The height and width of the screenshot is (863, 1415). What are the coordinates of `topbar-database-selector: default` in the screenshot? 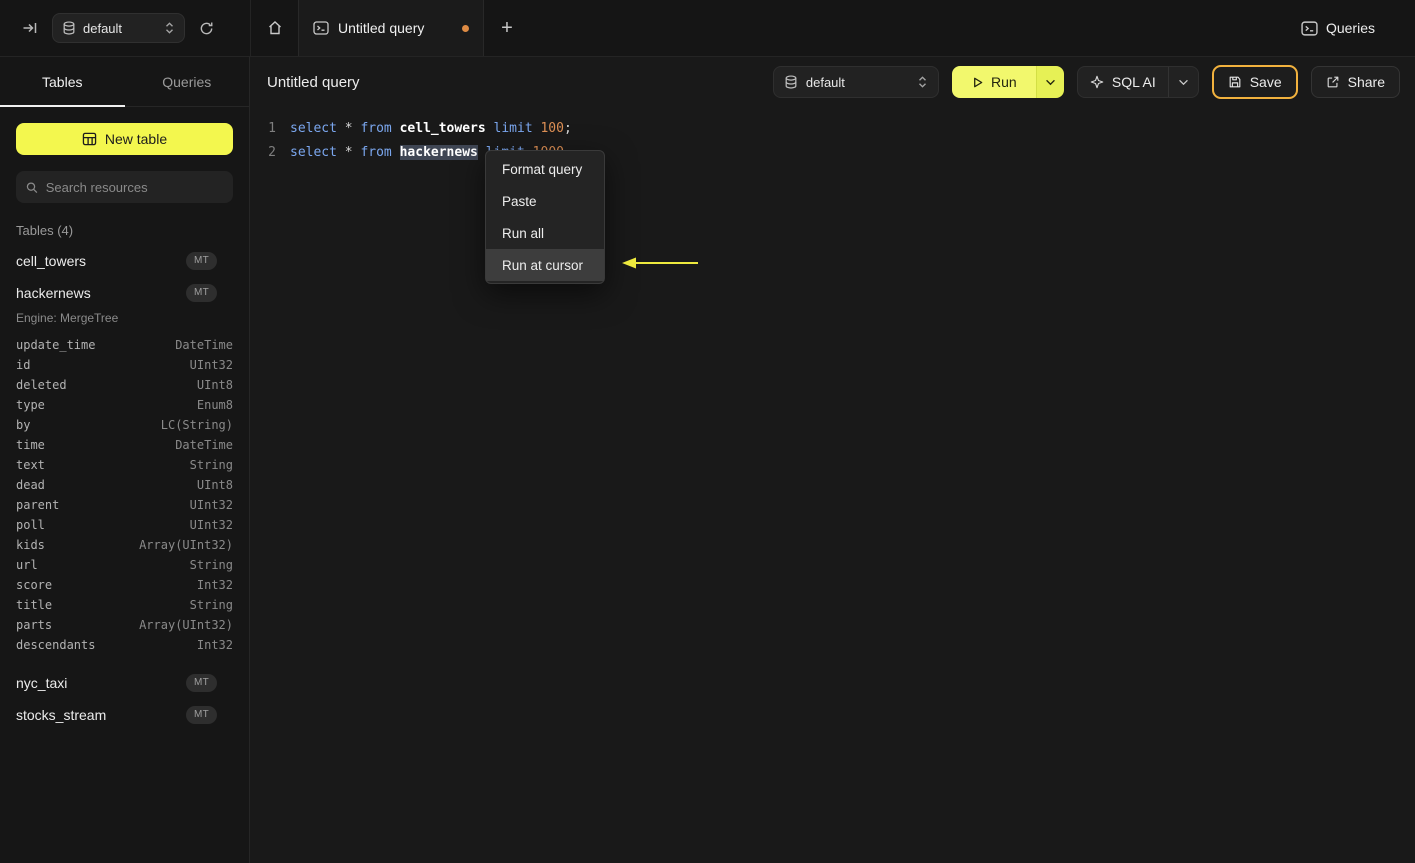 It's located at (118, 28).